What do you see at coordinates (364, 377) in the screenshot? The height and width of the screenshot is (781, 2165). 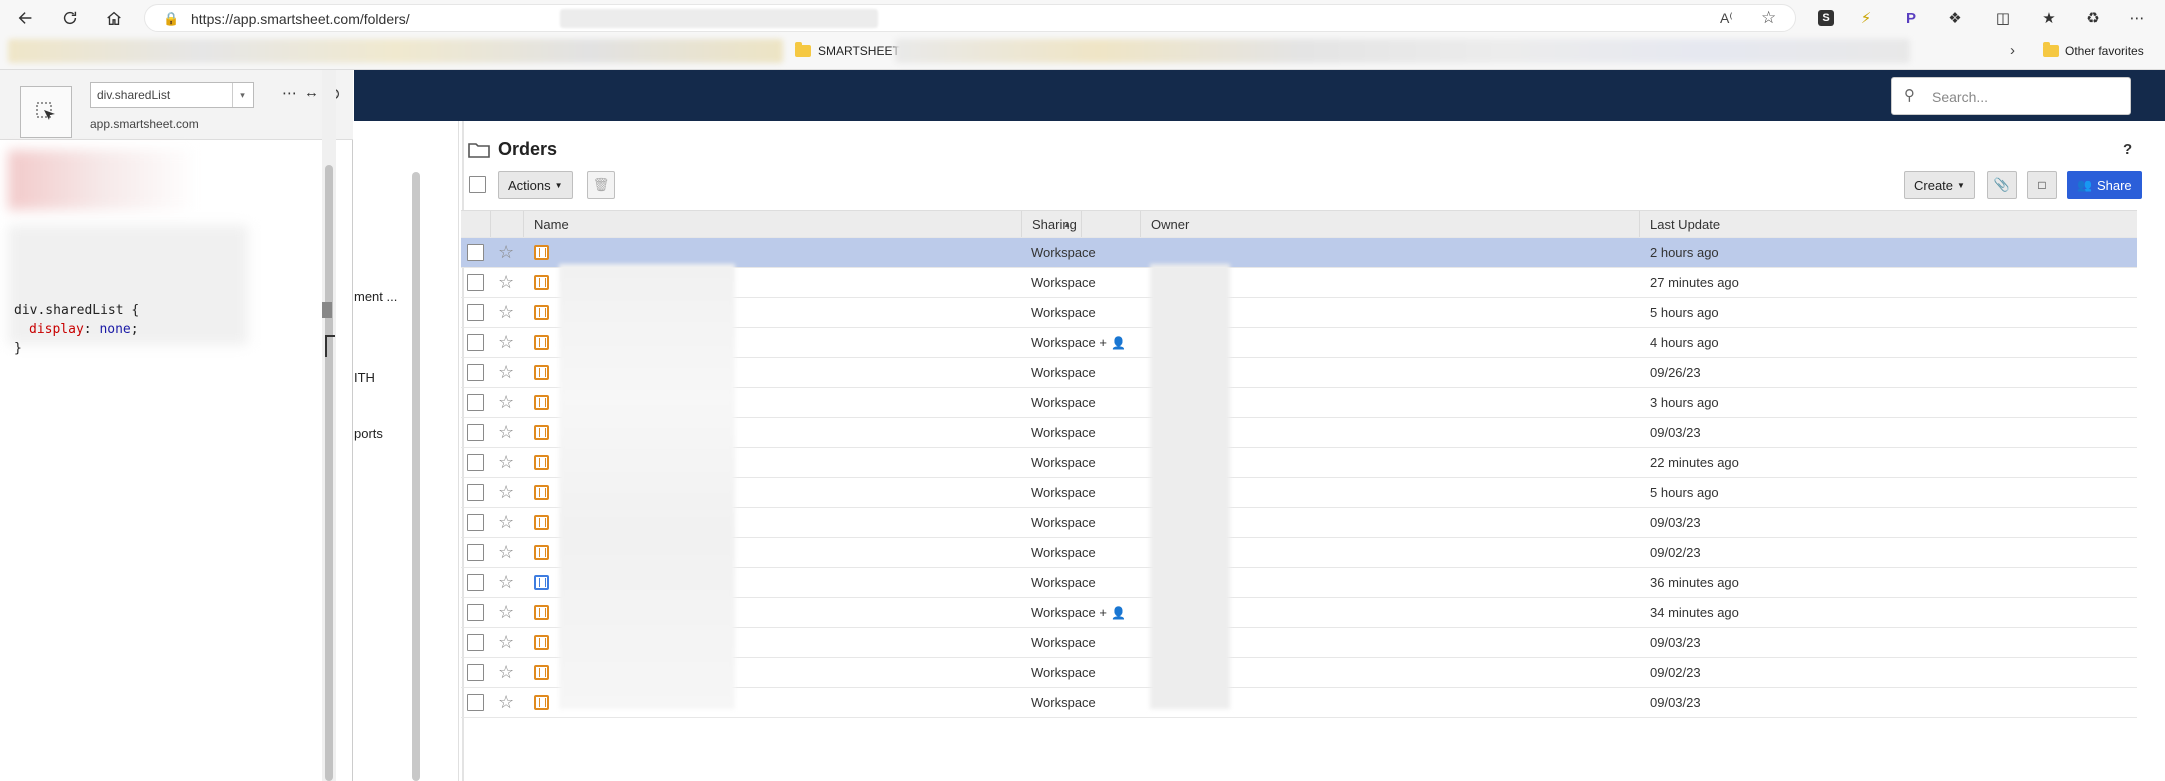 I see `nav-item: ITH` at bounding box center [364, 377].